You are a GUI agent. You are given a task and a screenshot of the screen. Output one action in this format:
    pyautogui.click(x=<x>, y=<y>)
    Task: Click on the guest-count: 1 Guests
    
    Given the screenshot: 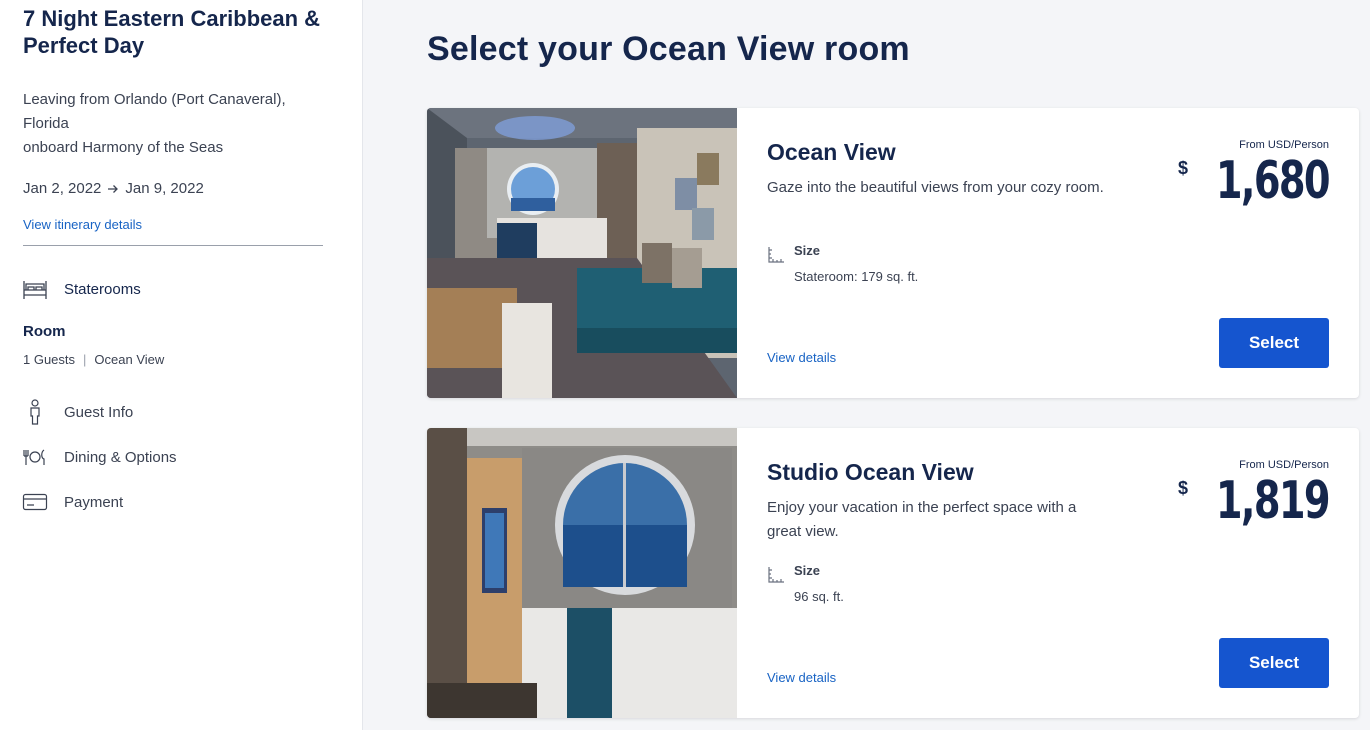 What is the action you would take?
    pyautogui.click(x=49, y=359)
    